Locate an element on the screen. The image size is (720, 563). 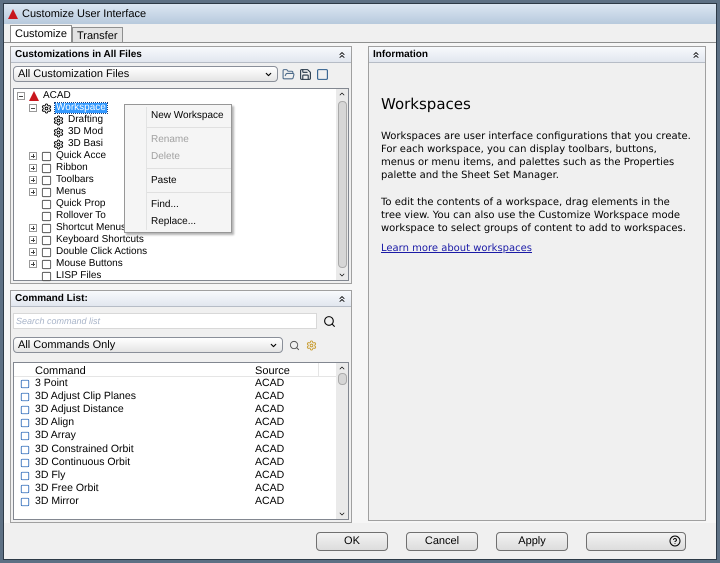
folder-icon is located at coordinates (288, 74).